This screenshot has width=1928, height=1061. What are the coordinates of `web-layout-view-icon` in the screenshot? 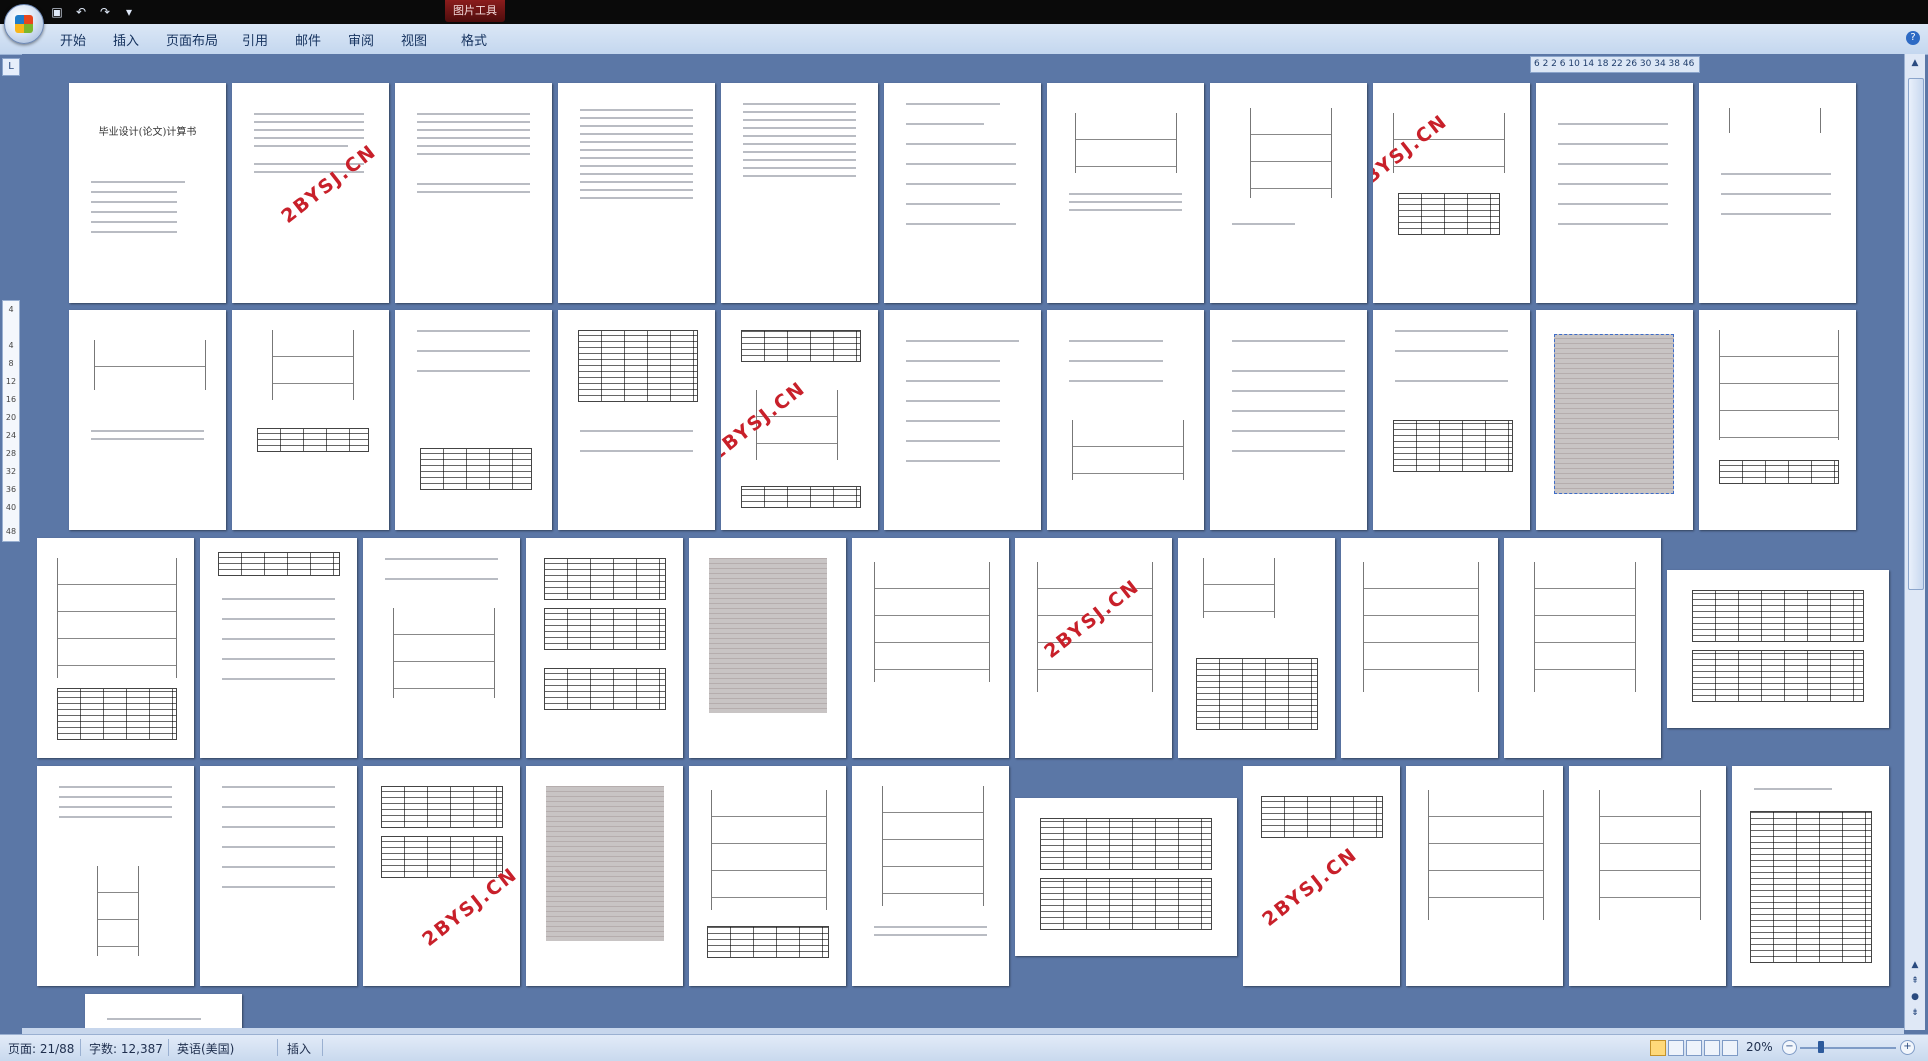 It's located at (1694, 1048).